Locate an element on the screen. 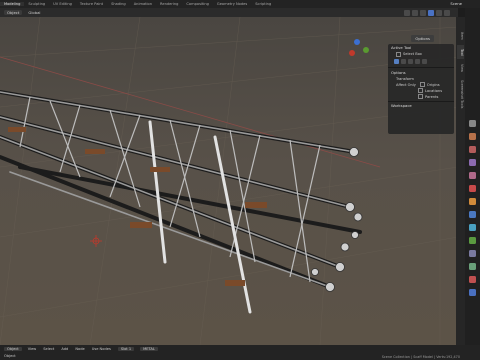 This screenshot has height=360, width=480. select-box-label: Select Box is located at coordinates (412, 54).